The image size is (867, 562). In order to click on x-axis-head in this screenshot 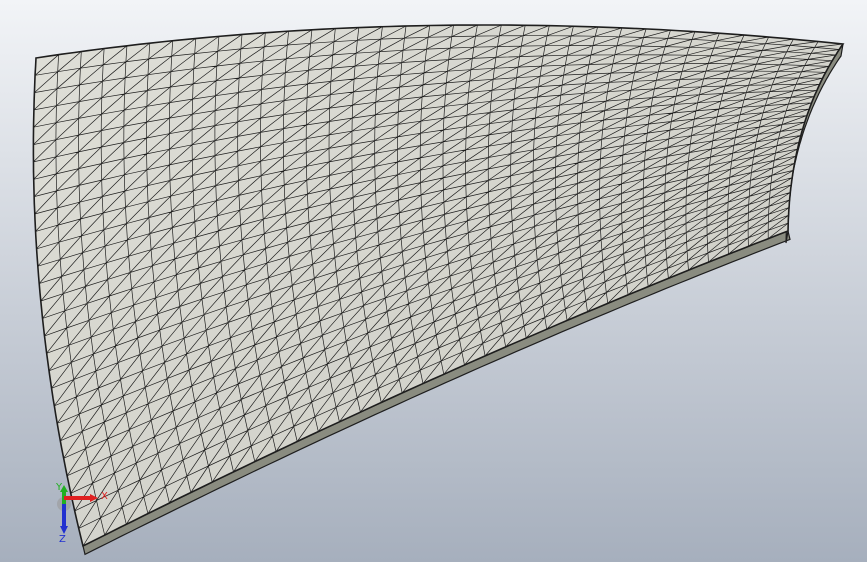, I will do `click(94, 498)`.